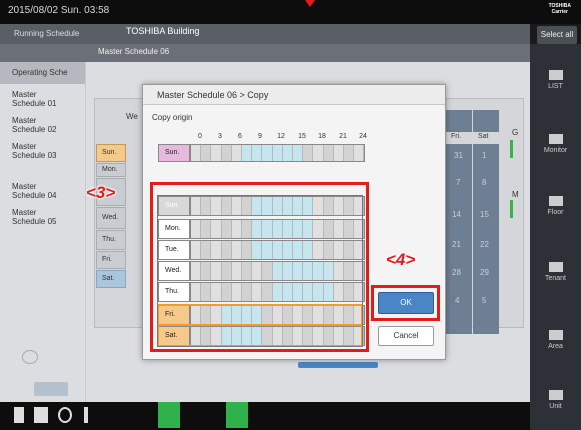  Describe the element at coordinates (294, 95) in the screenshot. I see `dialog-title: Master Schedule 06 > Copy` at that location.